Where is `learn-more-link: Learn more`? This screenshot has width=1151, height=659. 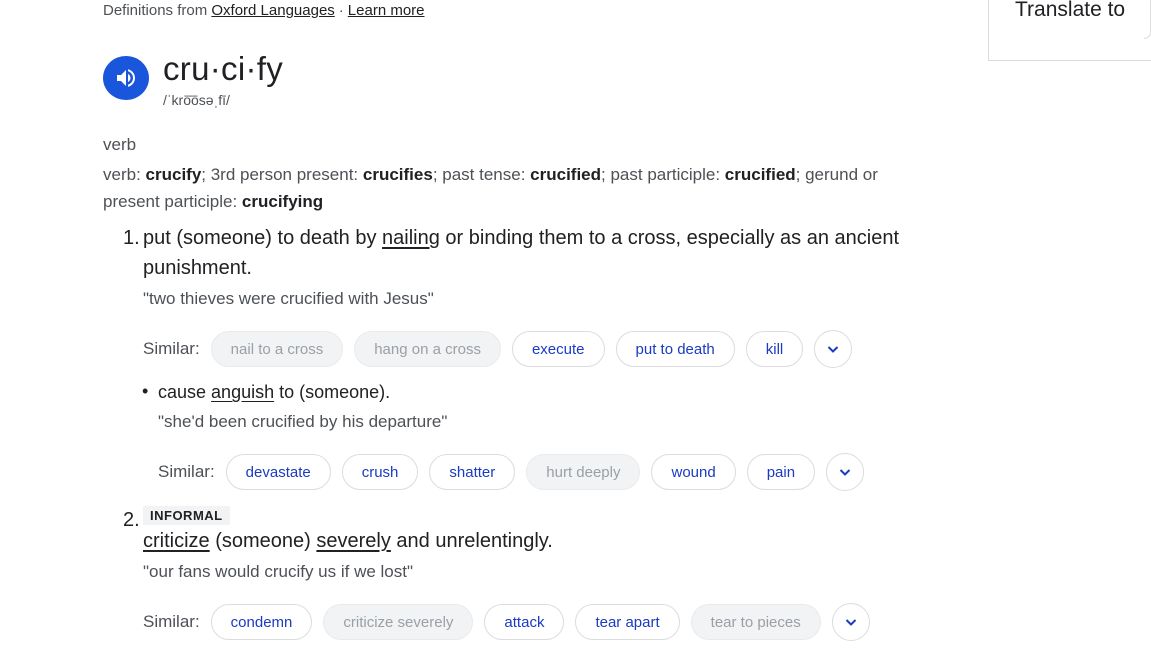 learn-more-link: Learn more is located at coordinates (386, 10).